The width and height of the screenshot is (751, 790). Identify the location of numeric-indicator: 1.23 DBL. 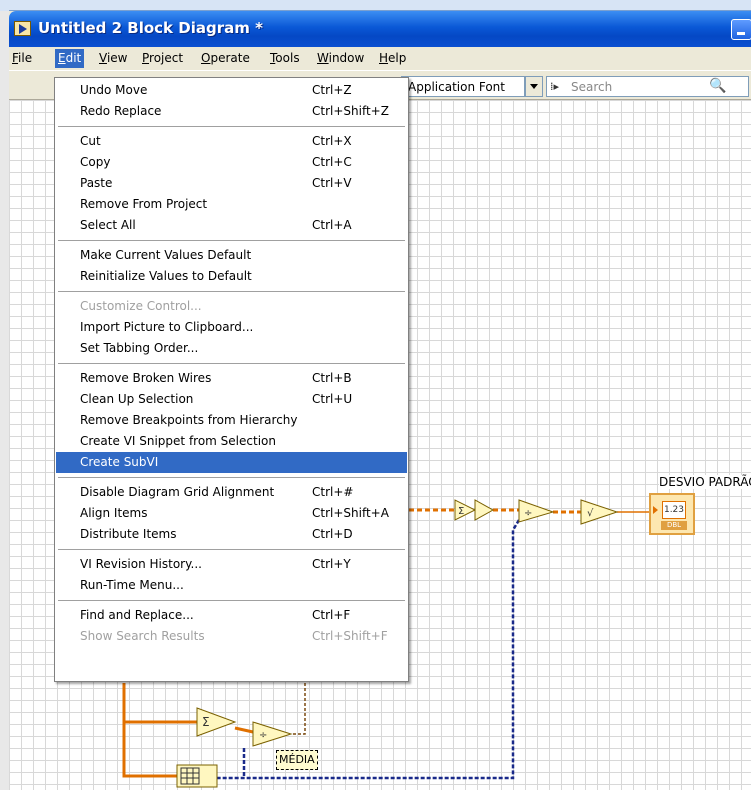
(672, 514).